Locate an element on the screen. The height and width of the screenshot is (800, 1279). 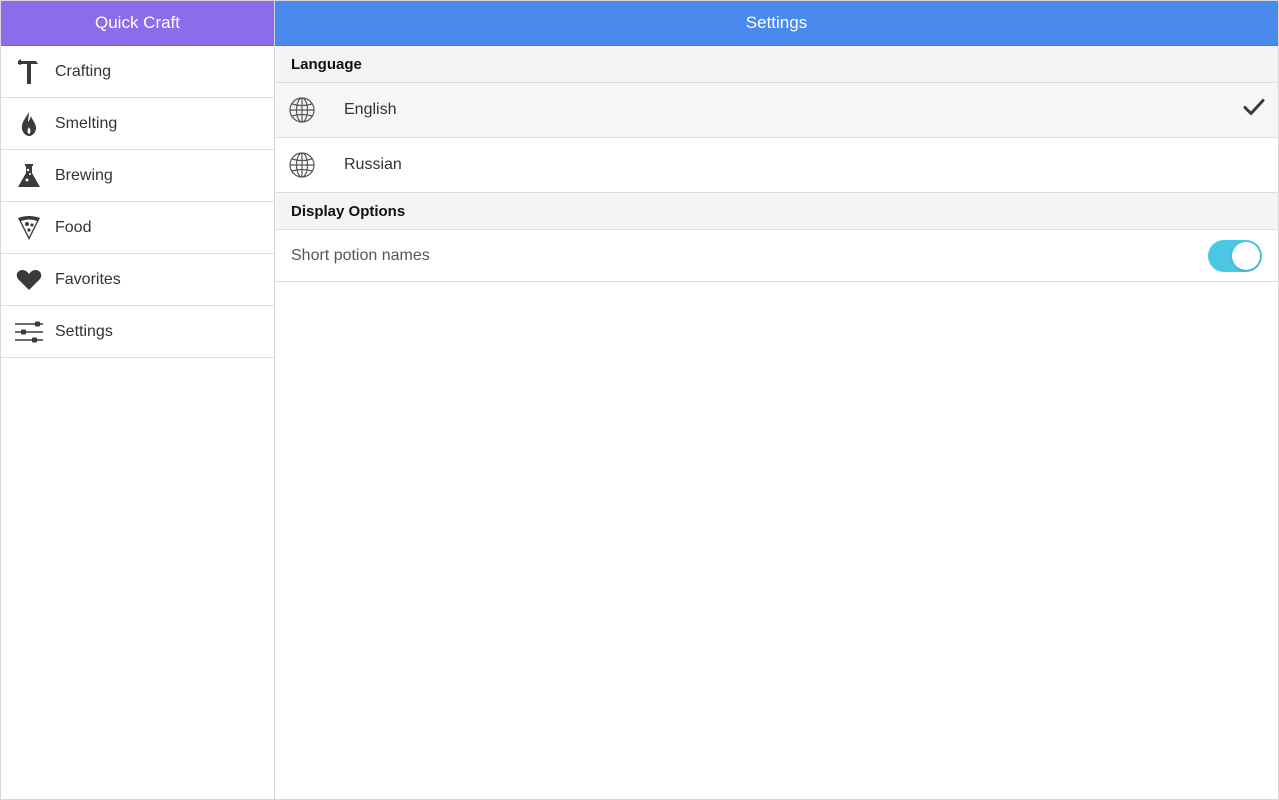
sidebar-item-settings: Settings is located at coordinates (137, 332).